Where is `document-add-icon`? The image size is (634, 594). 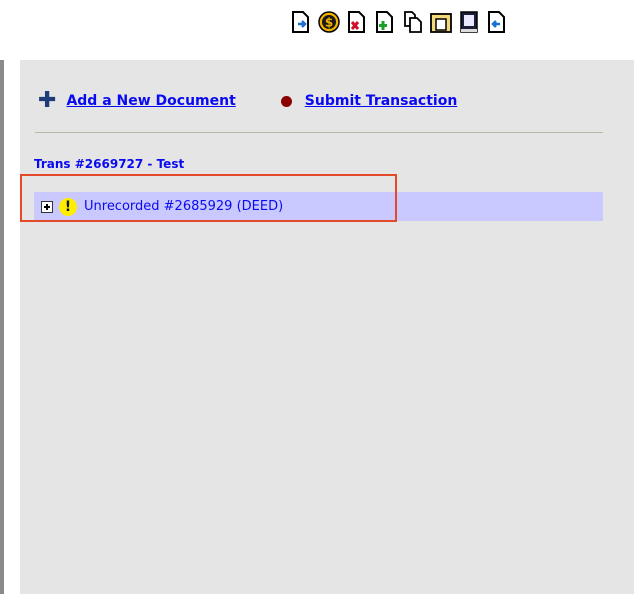 document-add-icon is located at coordinates (384, 22).